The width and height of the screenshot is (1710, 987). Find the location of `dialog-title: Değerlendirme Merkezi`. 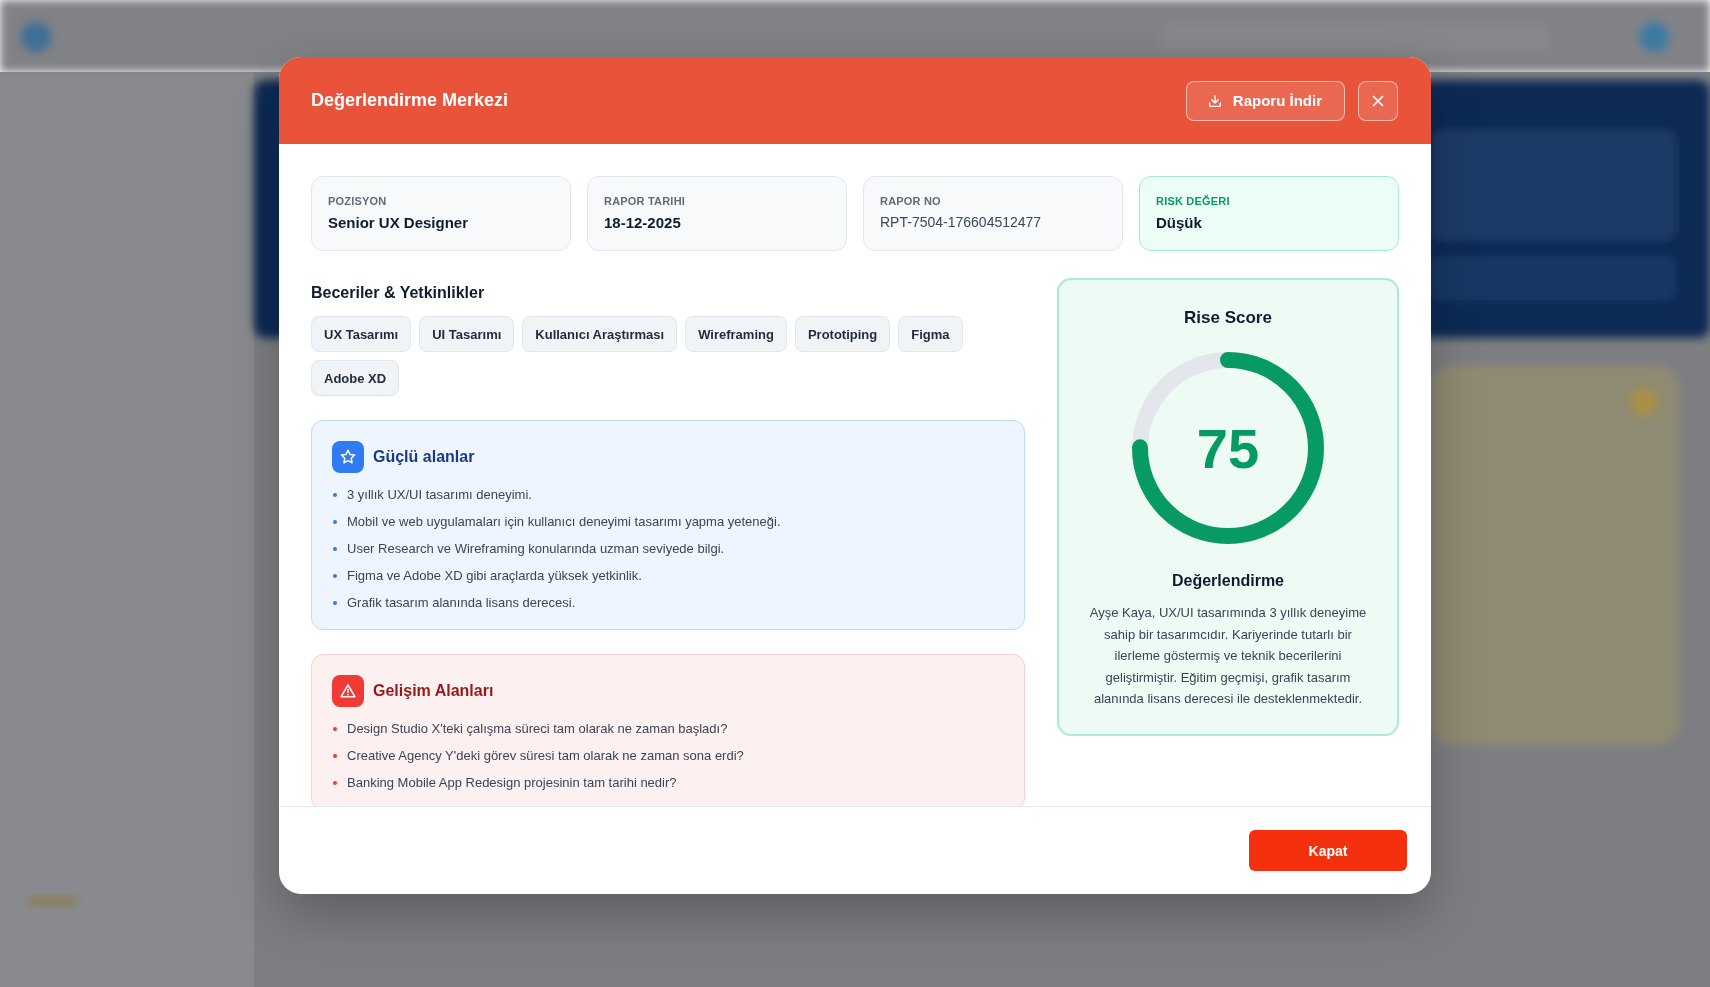

dialog-title: Değerlendirme Merkezi is located at coordinates (410, 100).